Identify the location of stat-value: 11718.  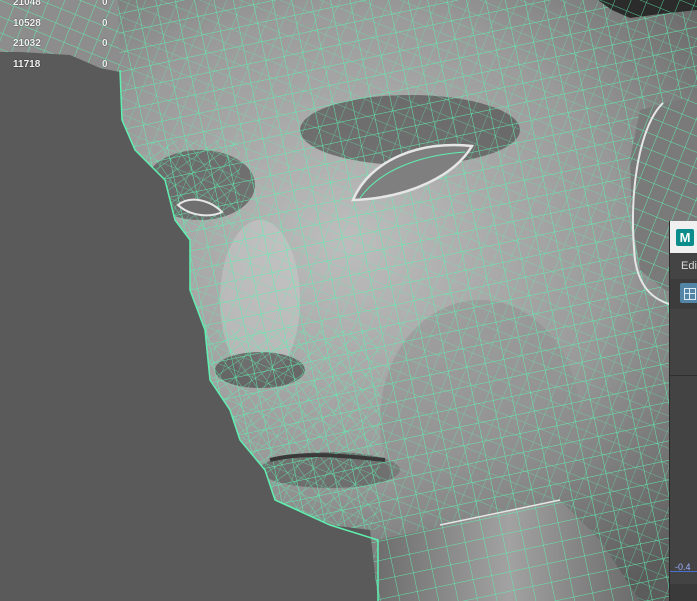
(27, 64).